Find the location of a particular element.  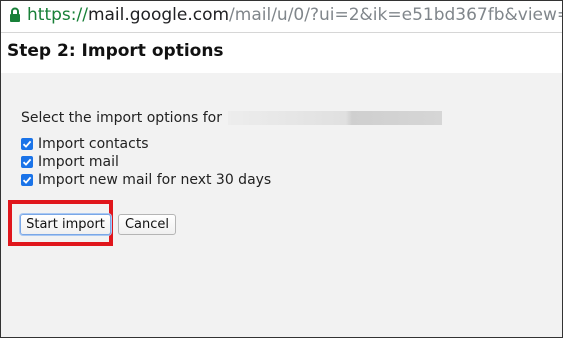

redacted-email is located at coordinates (335, 118).